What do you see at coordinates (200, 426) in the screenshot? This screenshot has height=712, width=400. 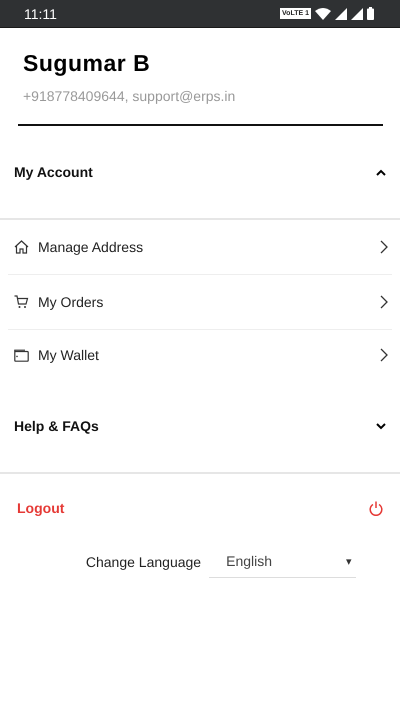 I see `section-header: Help & FAQs` at bounding box center [200, 426].